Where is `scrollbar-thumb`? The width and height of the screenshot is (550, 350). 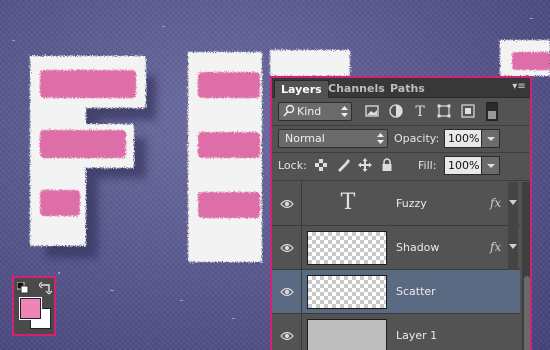 scrollbar-thumb is located at coordinates (527, 313).